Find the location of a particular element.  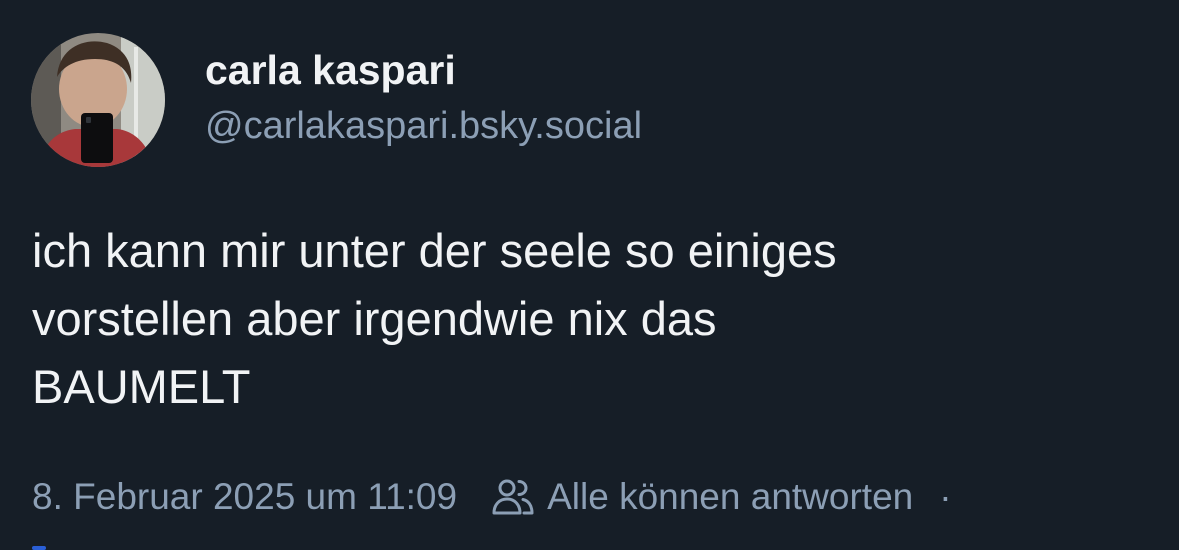

post-timestamp: 8. Februar 2025 um 11:09 is located at coordinates (244, 497).